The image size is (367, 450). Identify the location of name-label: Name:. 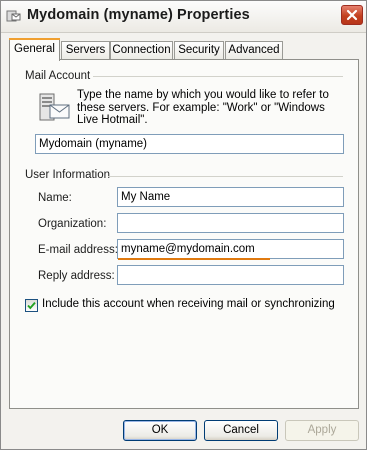
(55, 198).